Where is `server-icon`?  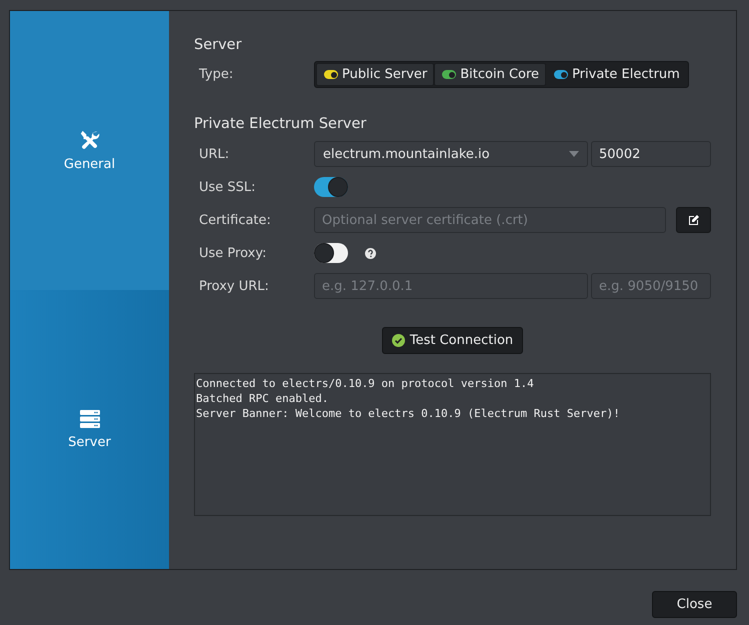 server-icon is located at coordinates (89, 419).